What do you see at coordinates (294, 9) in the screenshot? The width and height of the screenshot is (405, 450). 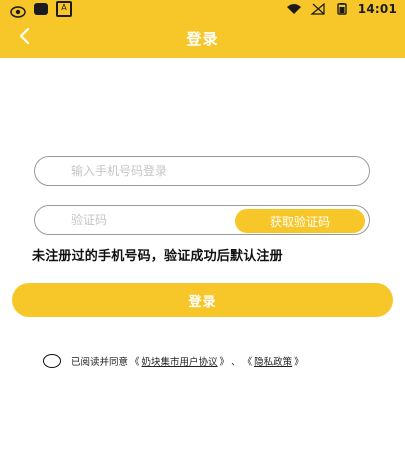 I see `wifi-icon` at bounding box center [294, 9].